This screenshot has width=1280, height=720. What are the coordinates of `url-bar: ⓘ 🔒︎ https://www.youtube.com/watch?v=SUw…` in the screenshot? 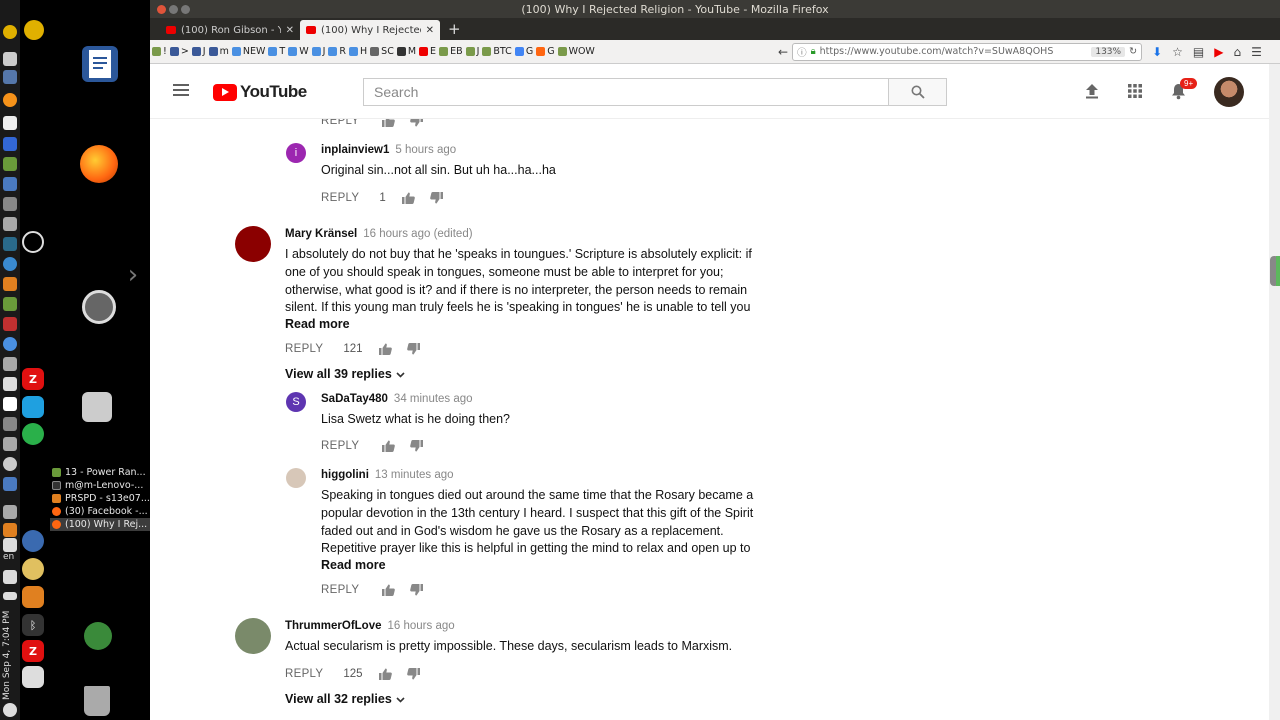 It's located at (967, 51).